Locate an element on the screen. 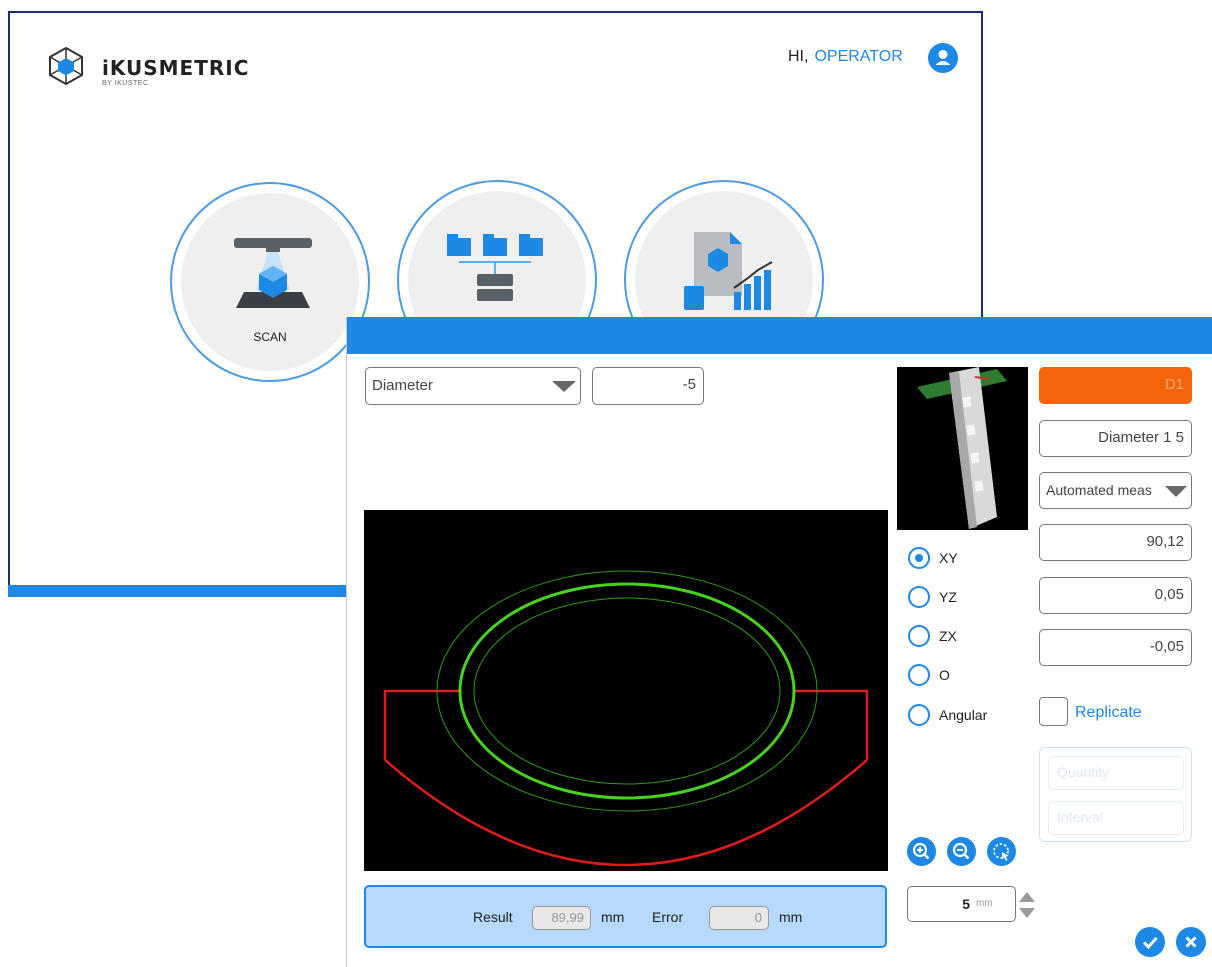 The width and height of the screenshot is (1212, 967). confirm-button is located at coordinates (1150, 942).